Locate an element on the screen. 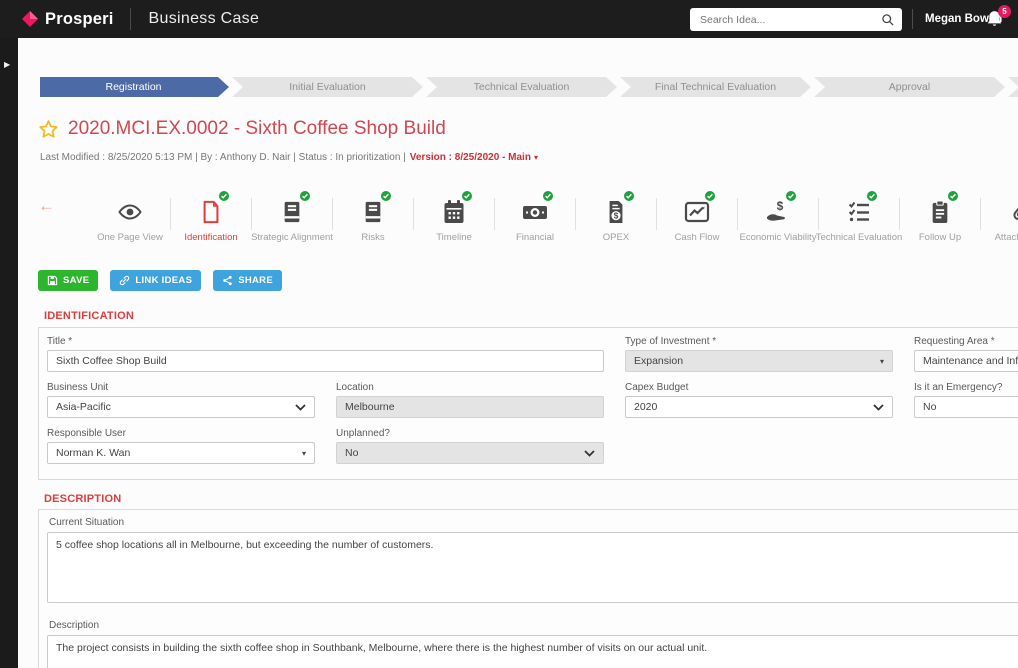 This screenshot has height=668, width=1018. field-label: Type of Investment * is located at coordinates (671, 341).